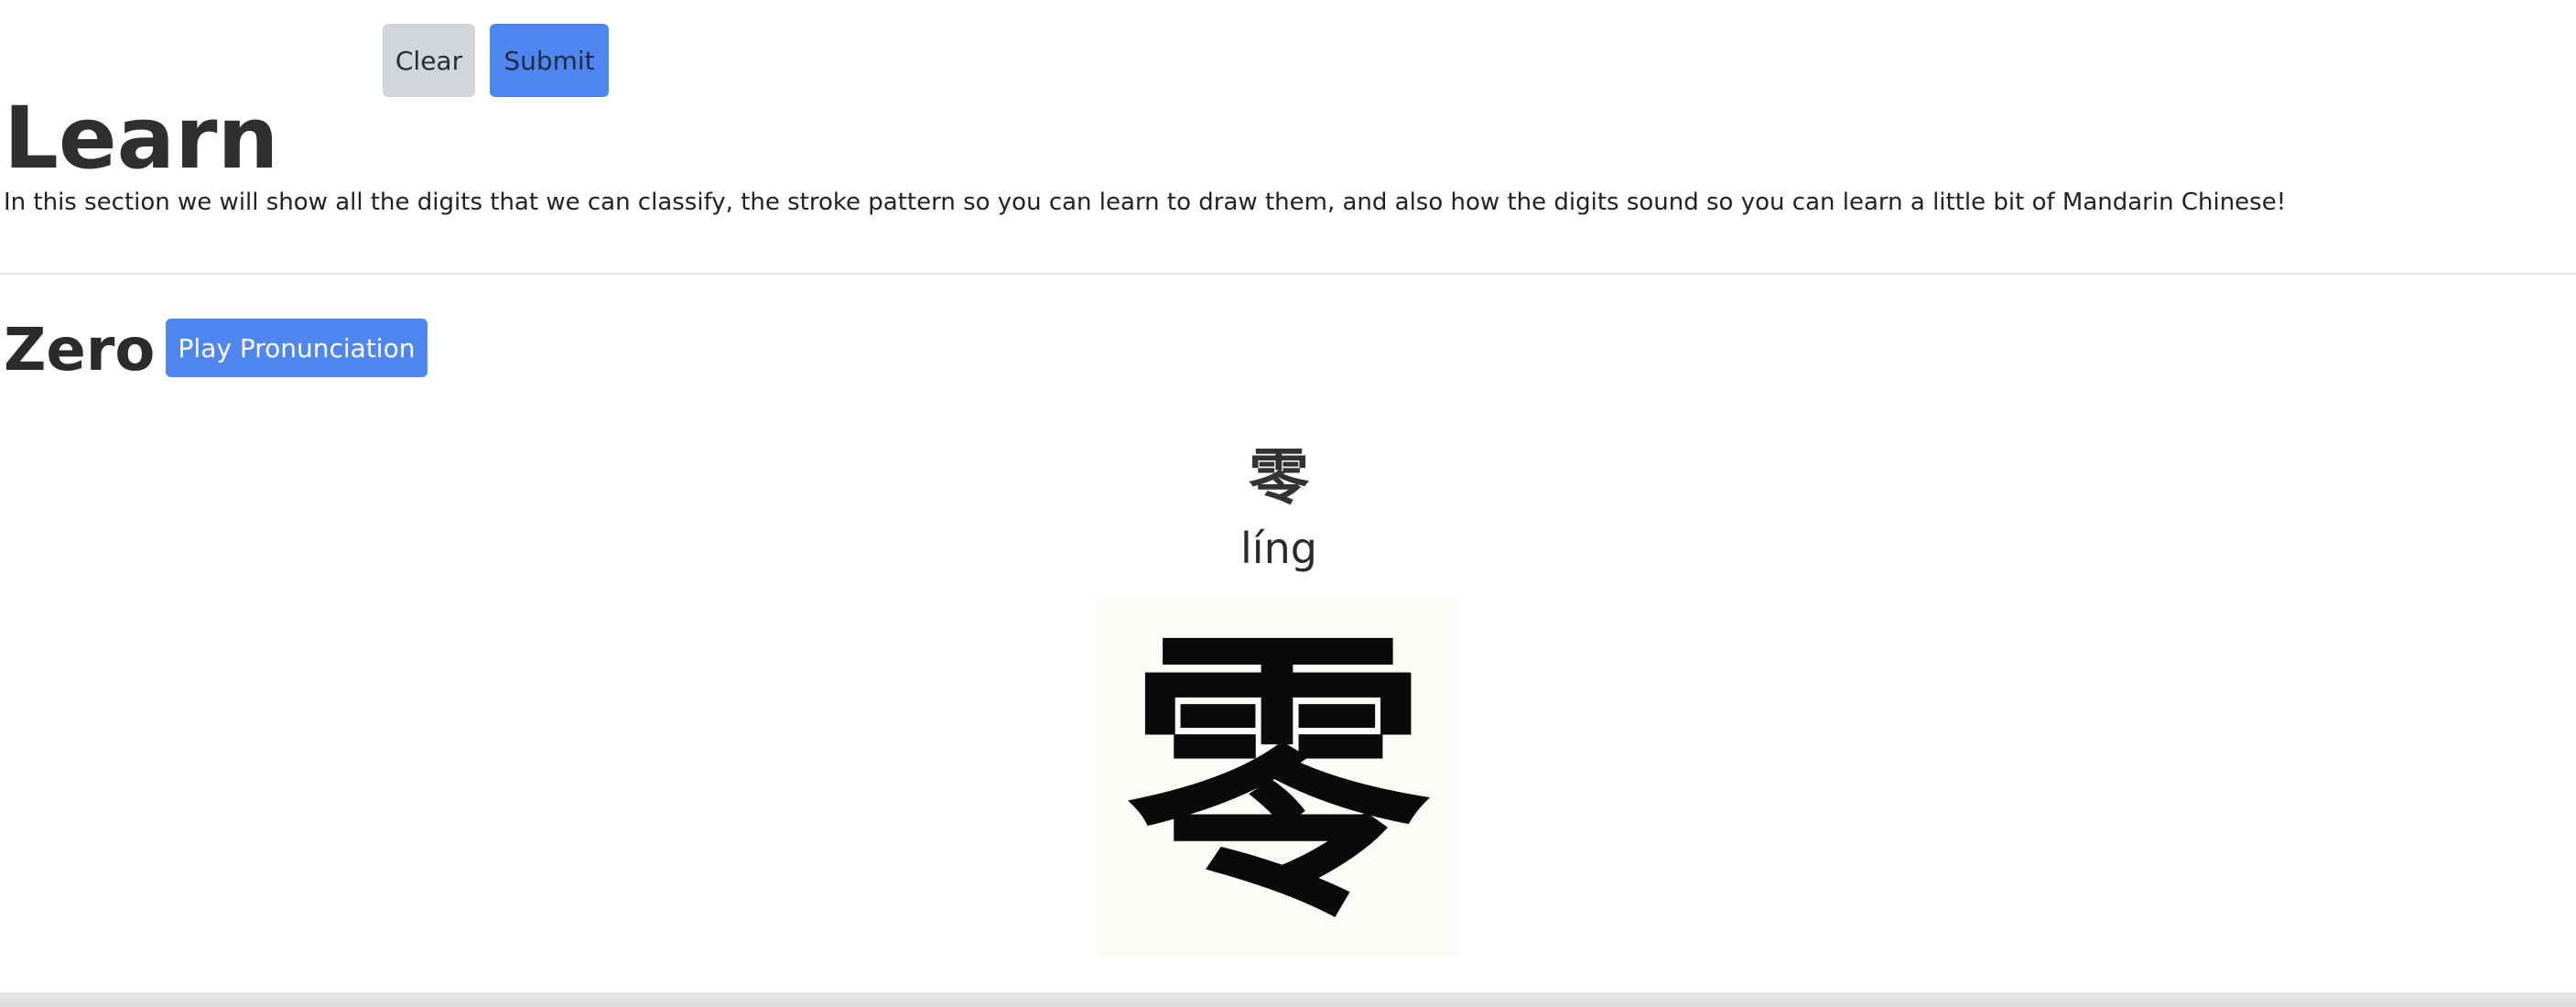 This screenshot has width=2576, height=1007. Describe the element at coordinates (80, 350) in the screenshot. I see `digit-name-heading: Zero` at that location.